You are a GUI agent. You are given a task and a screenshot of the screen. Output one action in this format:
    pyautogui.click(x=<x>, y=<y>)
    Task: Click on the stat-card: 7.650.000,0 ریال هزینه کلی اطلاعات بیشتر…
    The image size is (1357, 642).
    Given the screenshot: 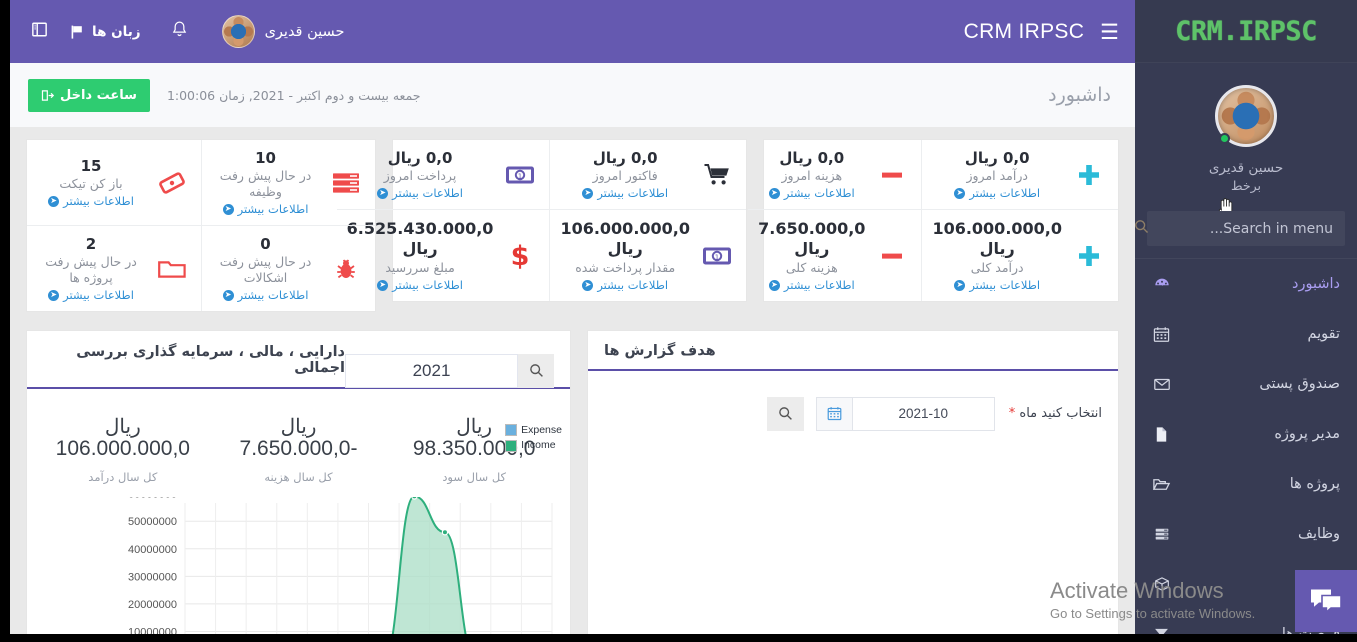 What is the action you would take?
    pyautogui.click(x=834, y=255)
    